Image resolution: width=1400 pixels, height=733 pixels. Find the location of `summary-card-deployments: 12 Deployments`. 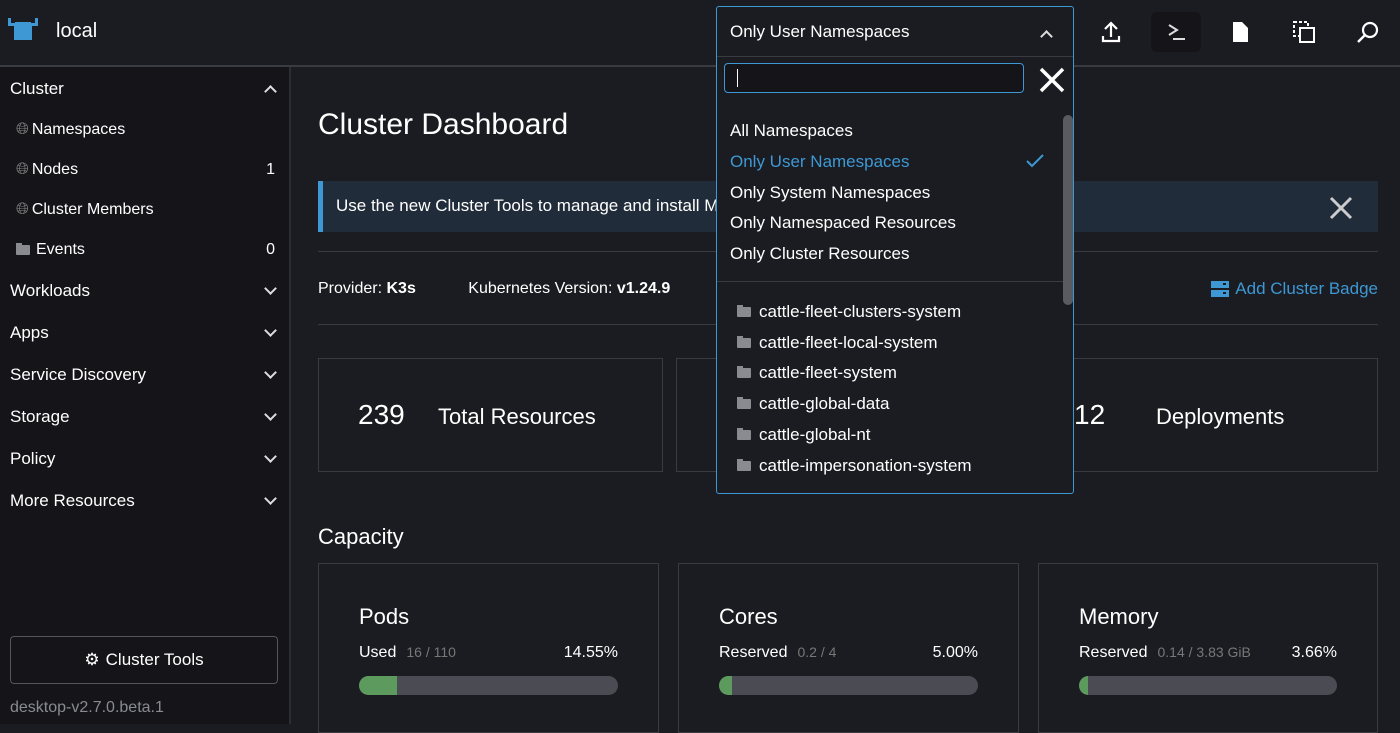

summary-card-deployments: 12 Deployments is located at coordinates (1207, 415).